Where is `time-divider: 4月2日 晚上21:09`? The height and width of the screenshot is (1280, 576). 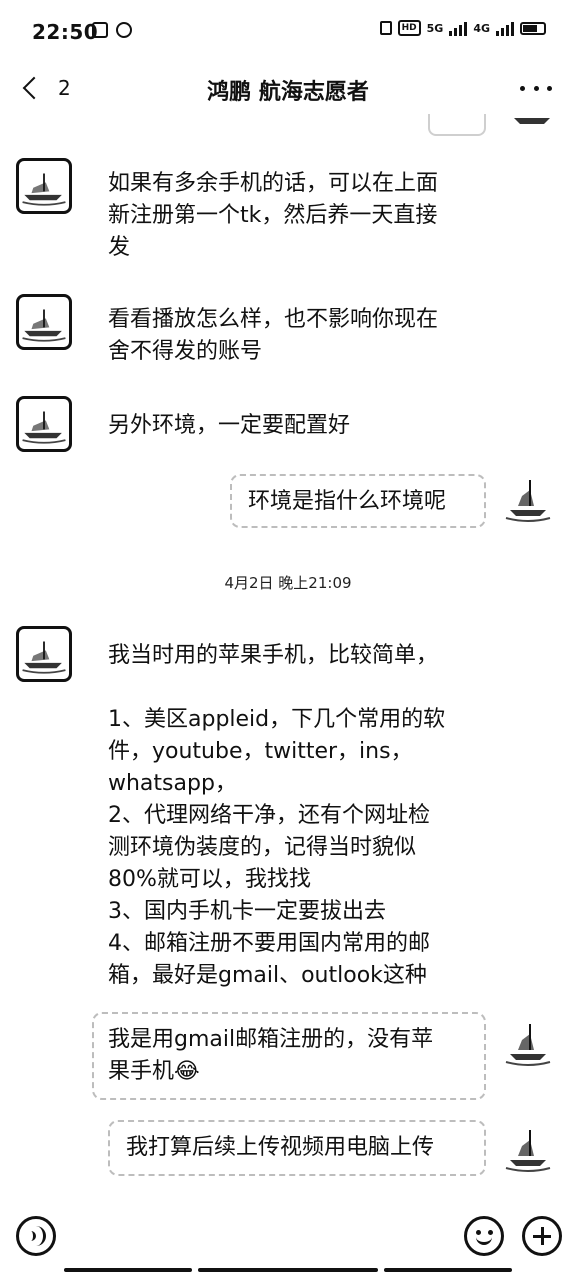 time-divider: 4月2日 晚上21:09 is located at coordinates (288, 583).